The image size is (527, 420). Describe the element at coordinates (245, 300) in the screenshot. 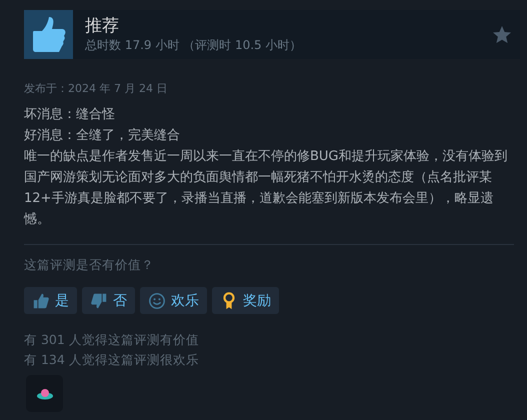

I see `award-button: 奖励` at that location.